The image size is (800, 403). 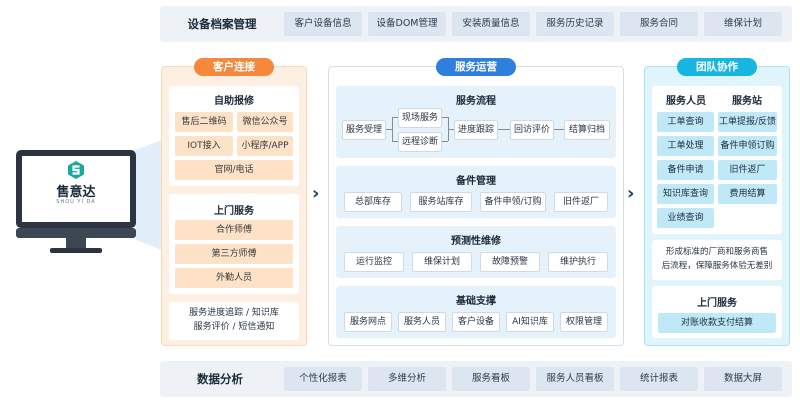 I want to click on station-tag: 工单提报/反馈, so click(x=747, y=122).